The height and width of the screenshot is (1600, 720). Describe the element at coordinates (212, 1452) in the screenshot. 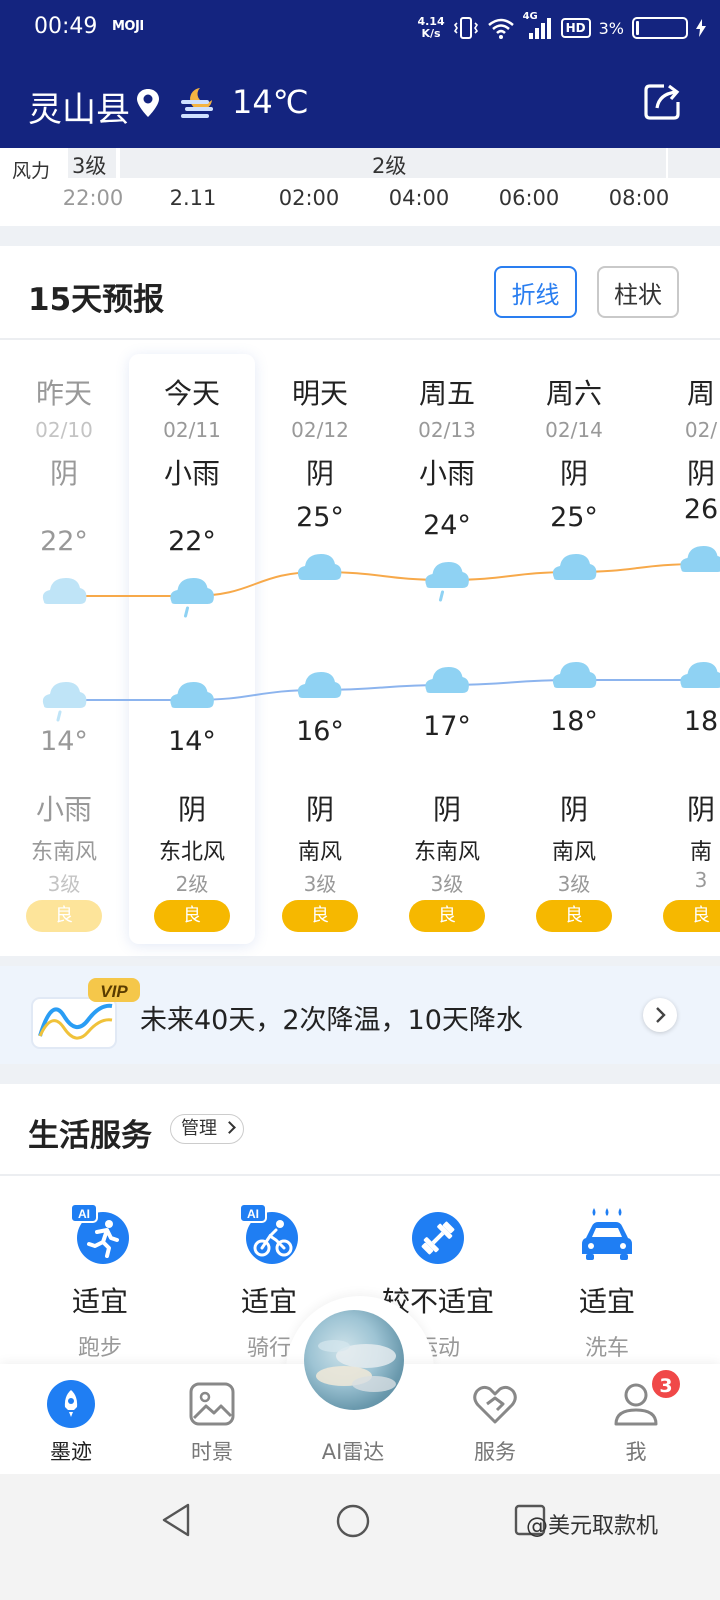

I see `nav-label: 时景` at that location.